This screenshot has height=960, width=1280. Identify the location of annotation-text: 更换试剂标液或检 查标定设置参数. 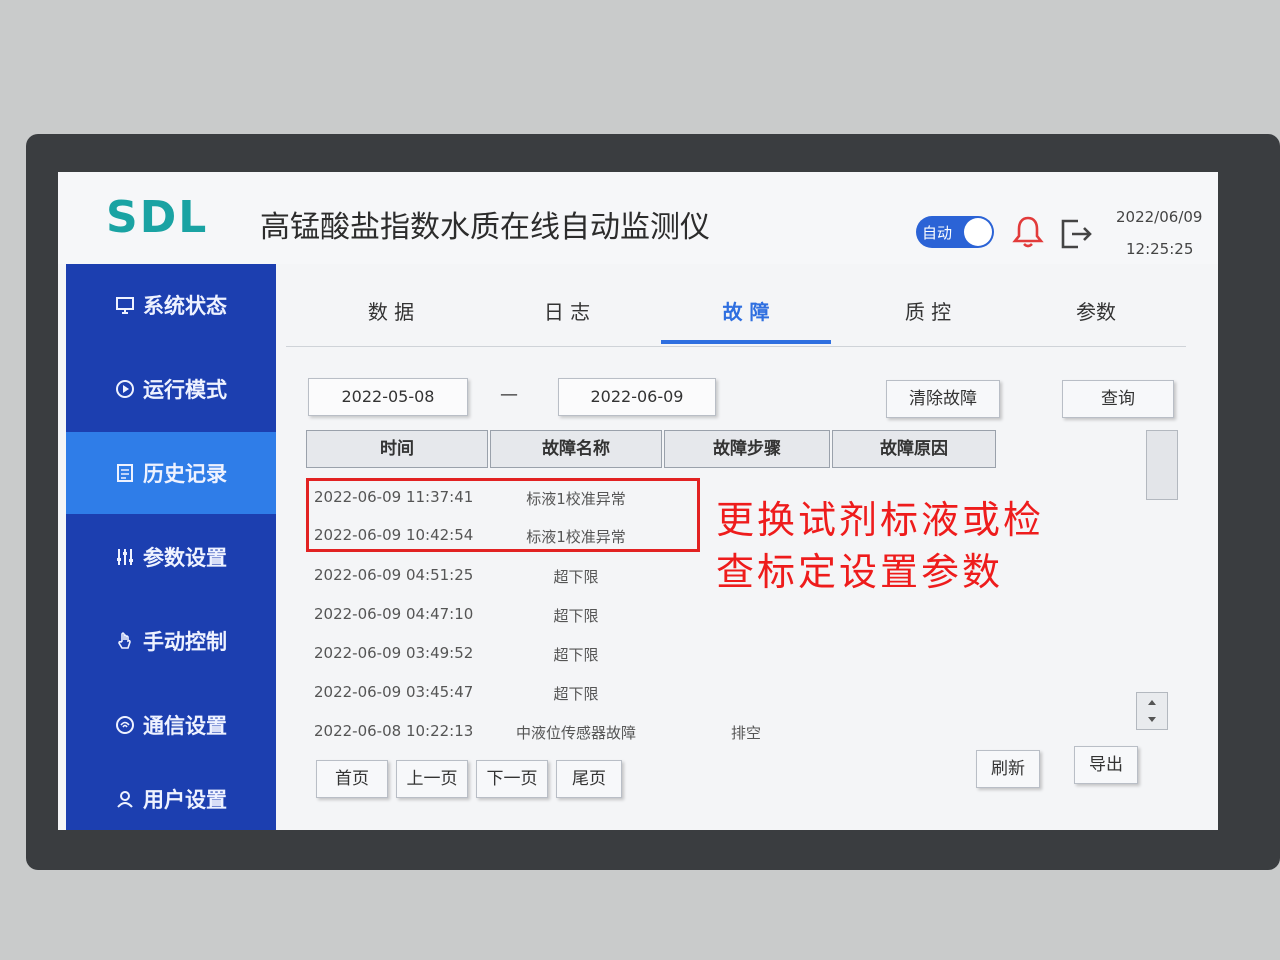
(916, 546).